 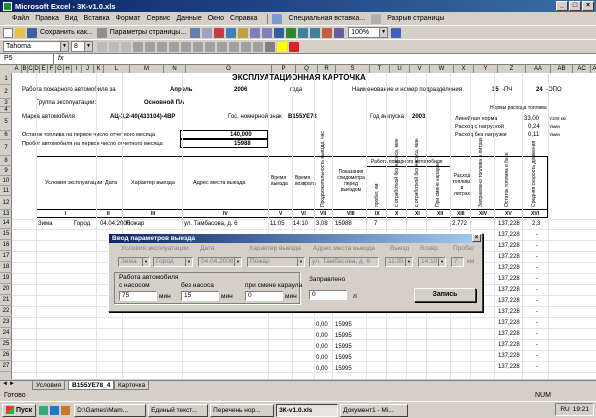 What do you see at coordinates (241, 135) in the screenshot?
I see `fuel-value: 140,000` at bounding box center [241, 135].